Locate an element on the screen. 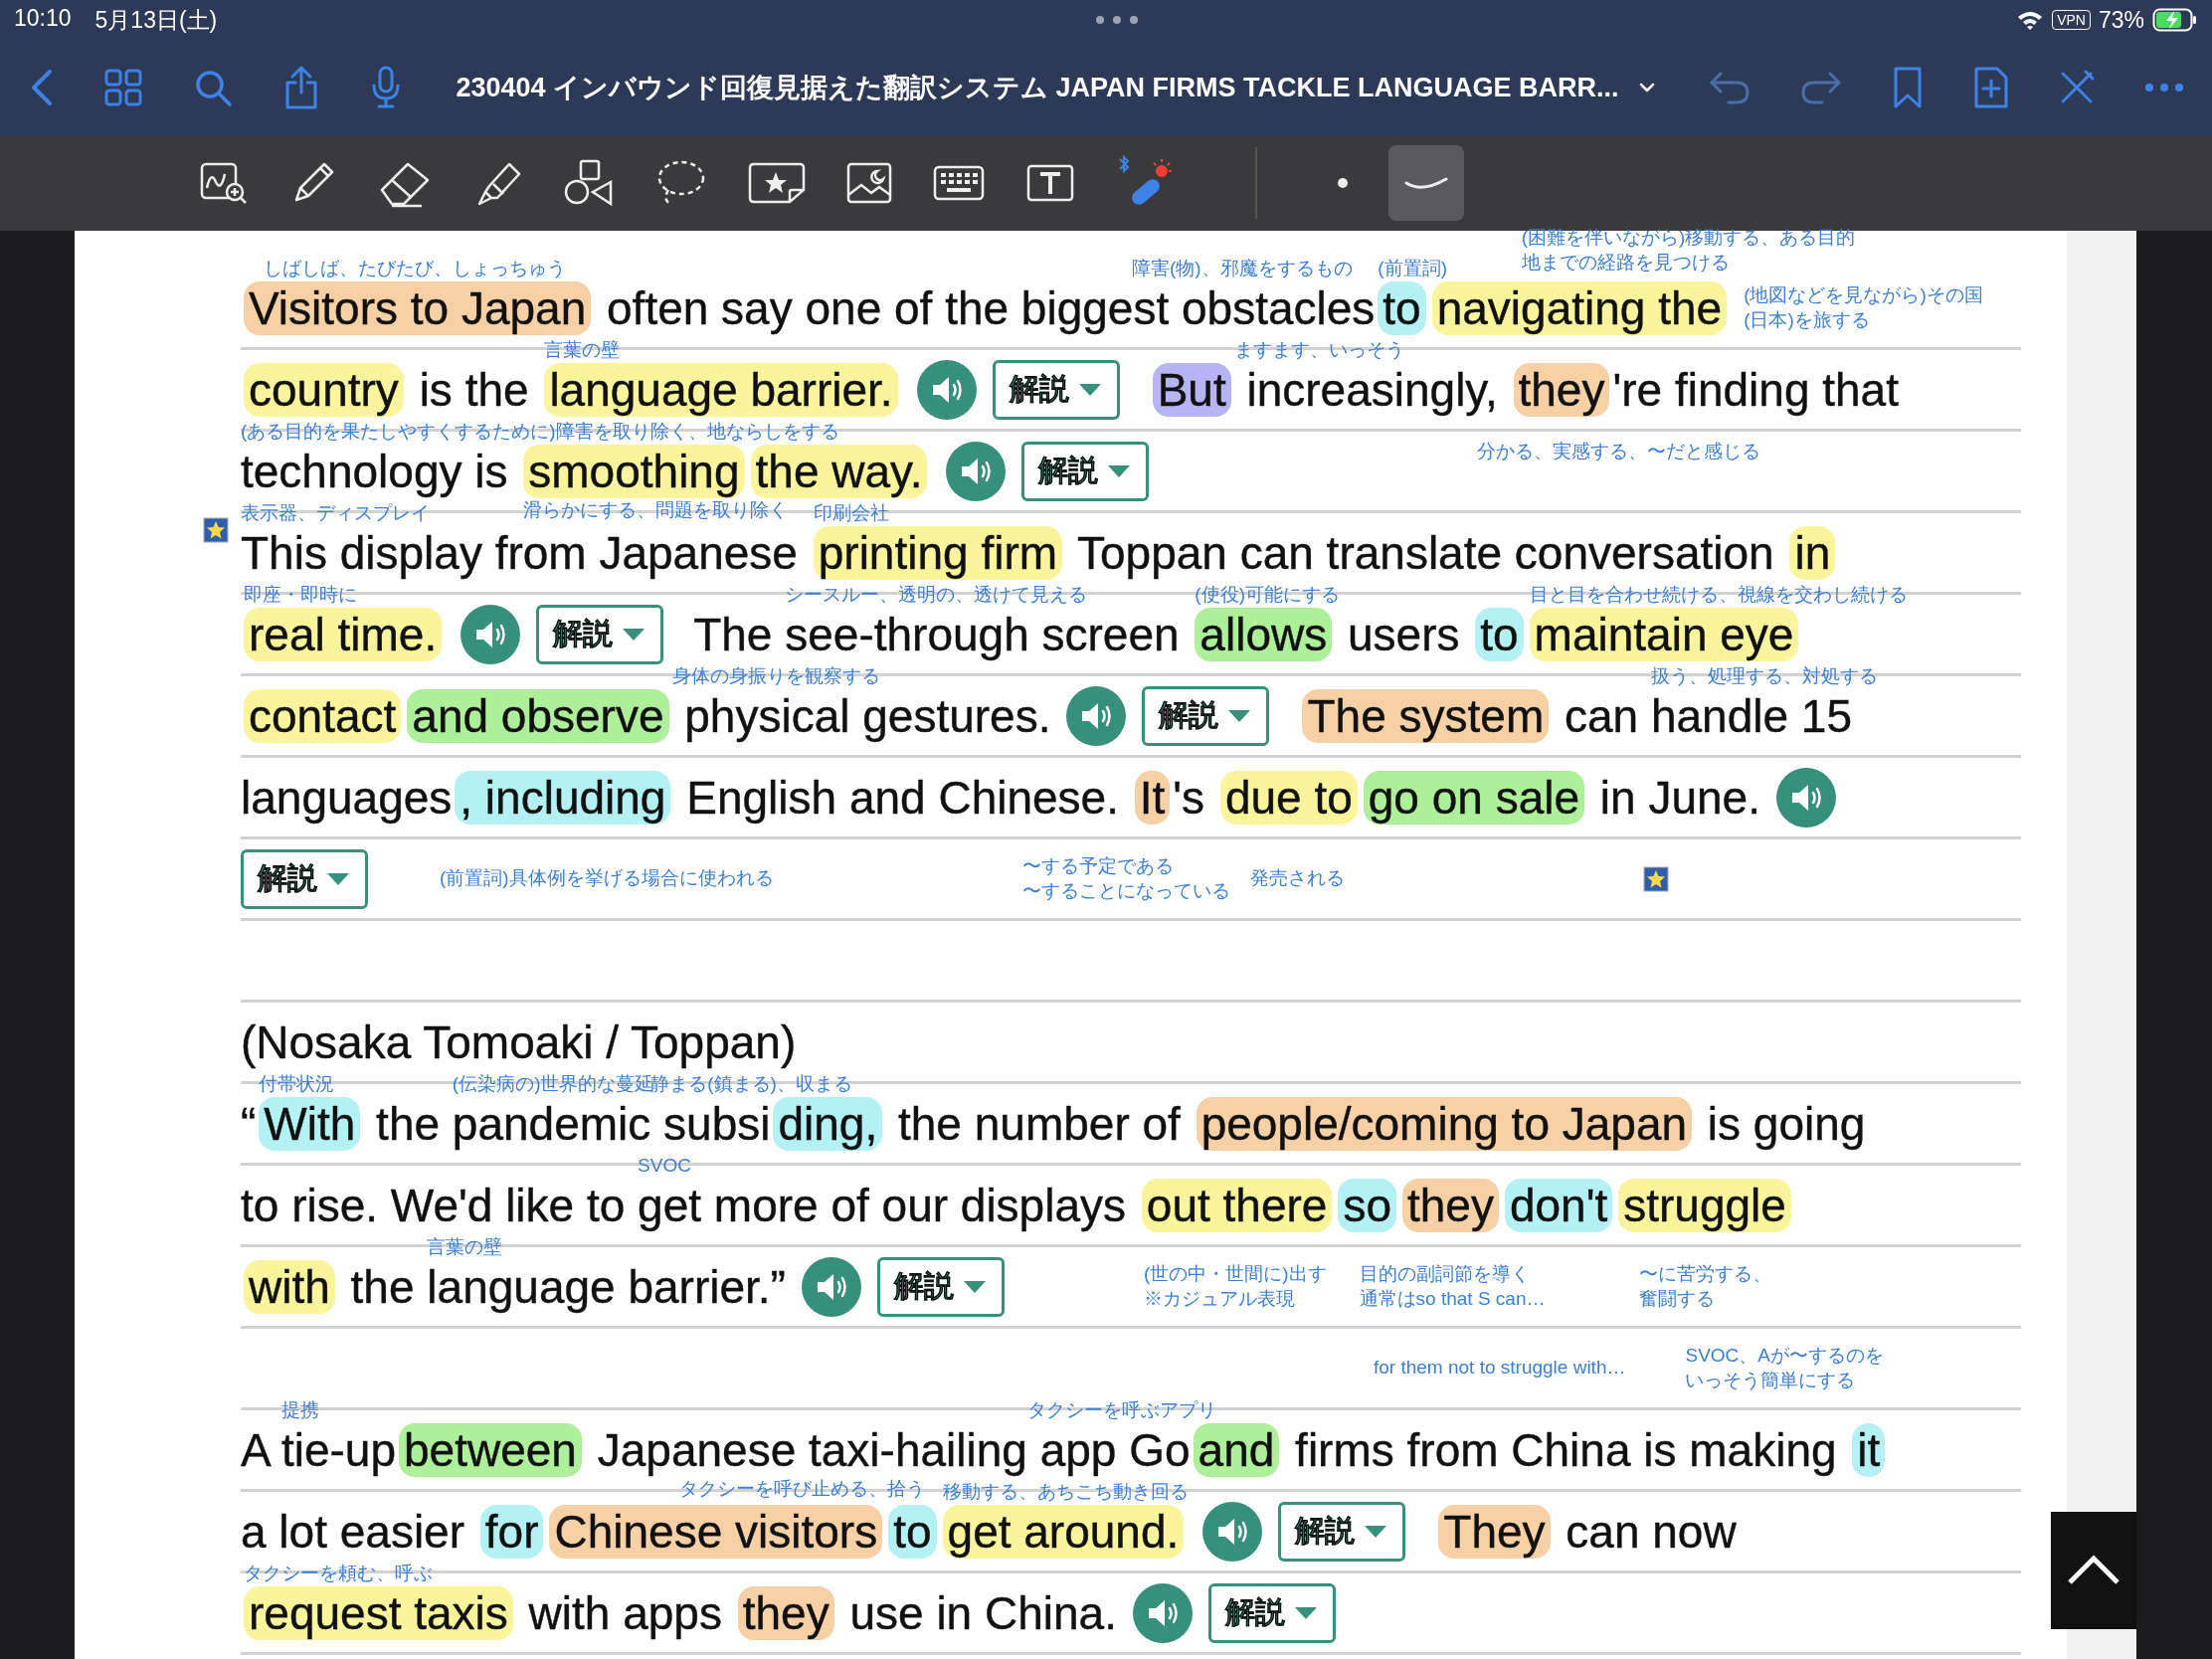 This screenshot has height=1659, width=2212. annotation-note: 提携 is located at coordinates (299, 1409).